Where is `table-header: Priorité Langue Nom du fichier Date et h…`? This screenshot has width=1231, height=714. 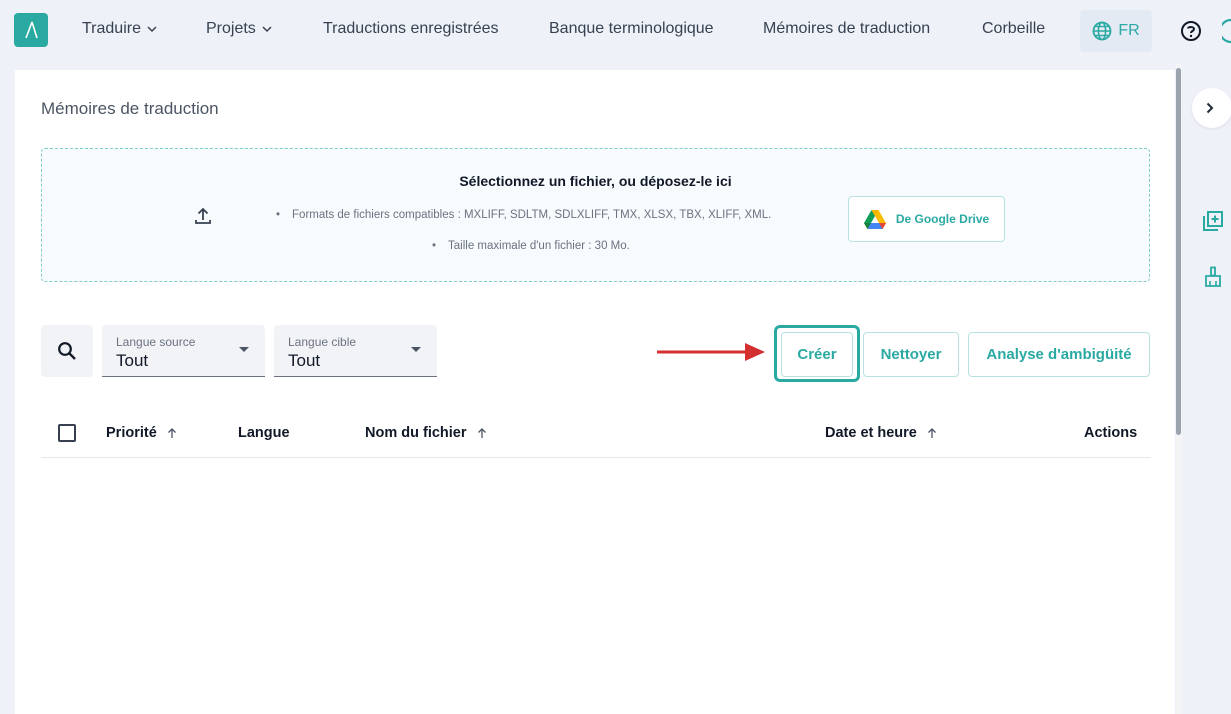 table-header: Priorité Langue Nom du fichier Date et h… is located at coordinates (596, 435).